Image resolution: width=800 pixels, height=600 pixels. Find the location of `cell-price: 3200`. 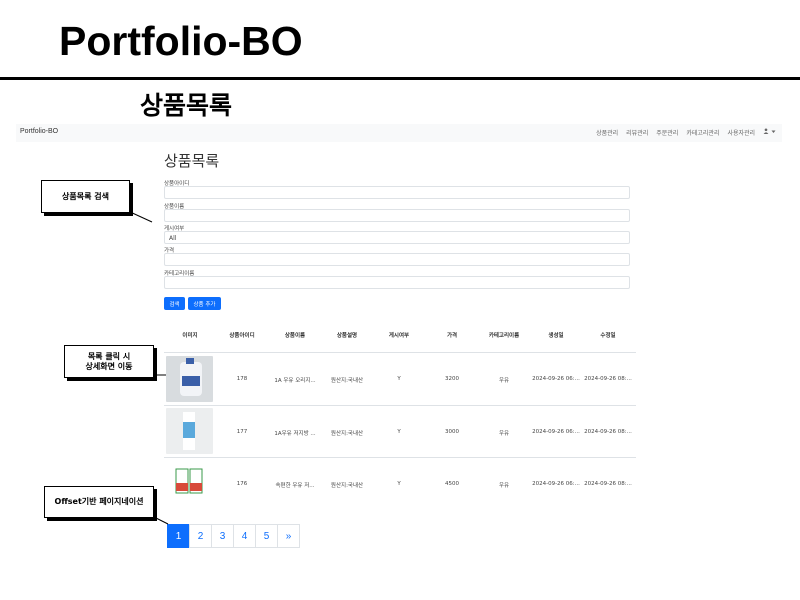

cell-price: 3200 is located at coordinates (452, 379).